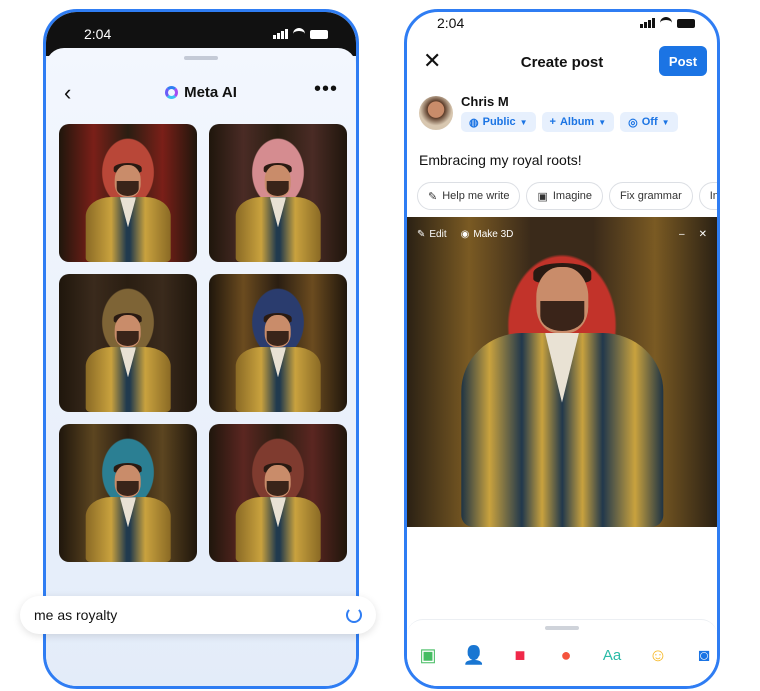 Image resolution: width=760 pixels, height=691 pixels. What do you see at coordinates (683, 61) in the screenshot?
I see `post-button: Post` at bounding box center [683, 61].